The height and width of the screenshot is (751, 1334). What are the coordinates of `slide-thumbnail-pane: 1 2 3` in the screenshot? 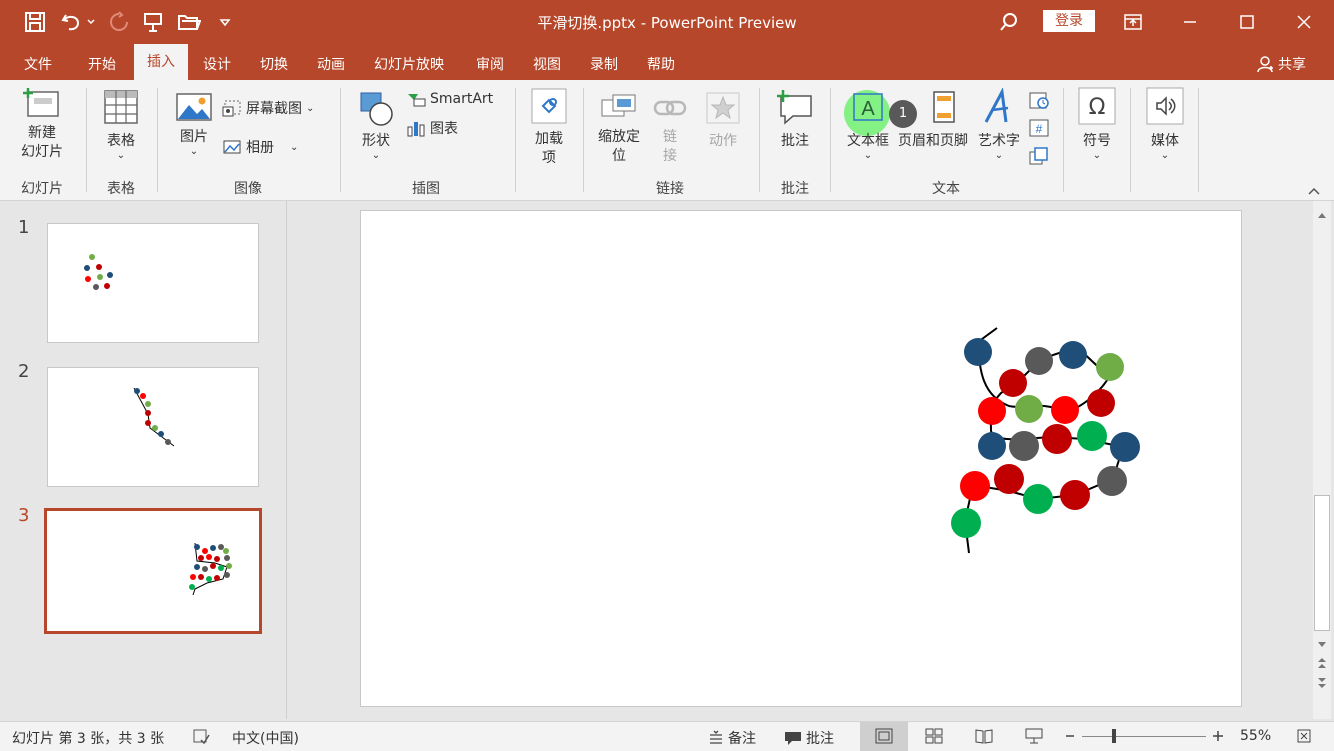 It's located at (143, 460).